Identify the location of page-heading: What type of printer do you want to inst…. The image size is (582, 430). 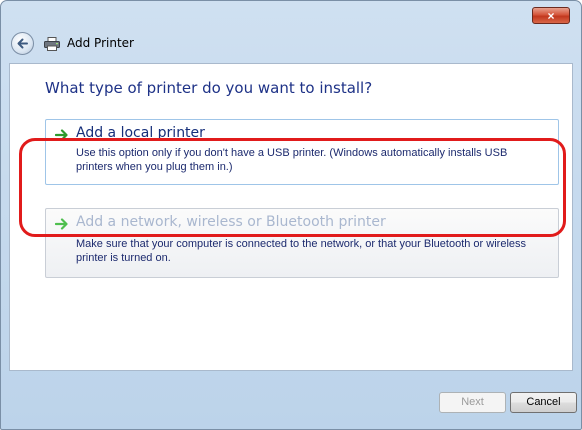
(209, 88).